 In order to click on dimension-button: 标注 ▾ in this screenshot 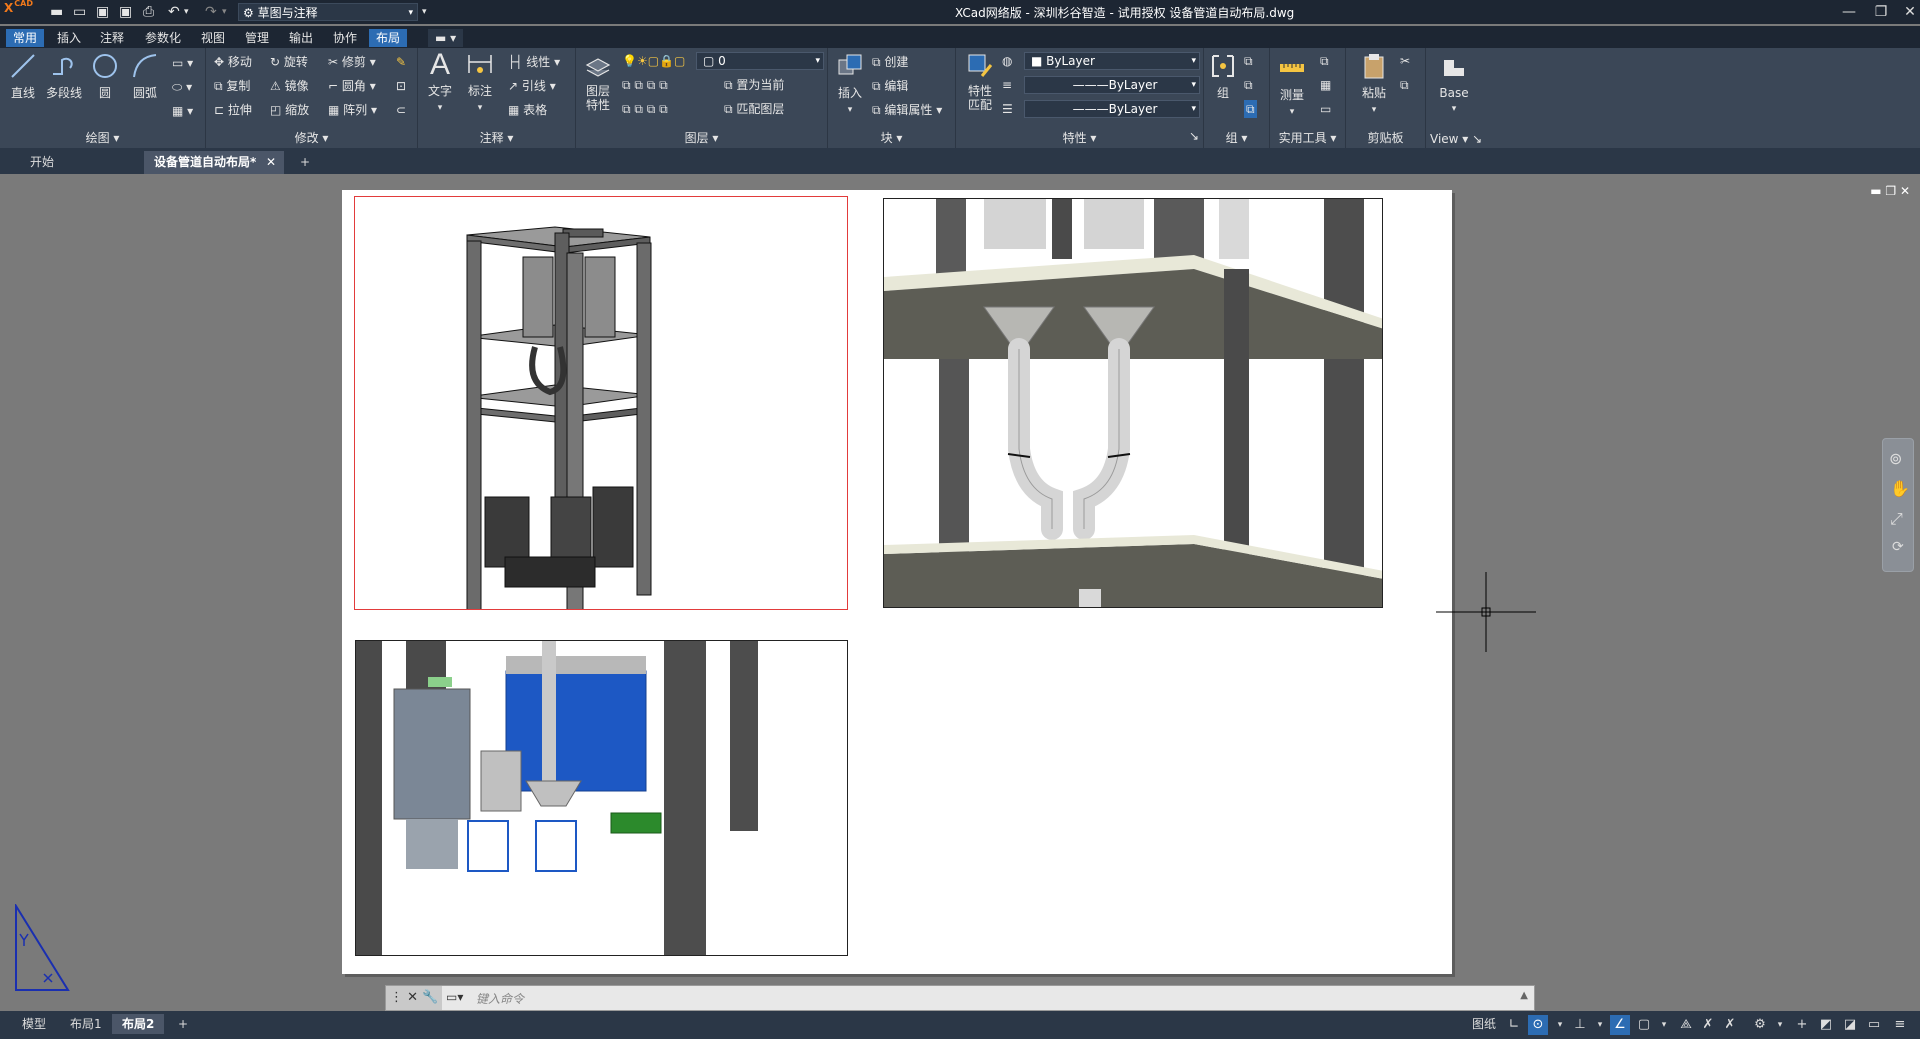, I will do `click(480, 81)`.